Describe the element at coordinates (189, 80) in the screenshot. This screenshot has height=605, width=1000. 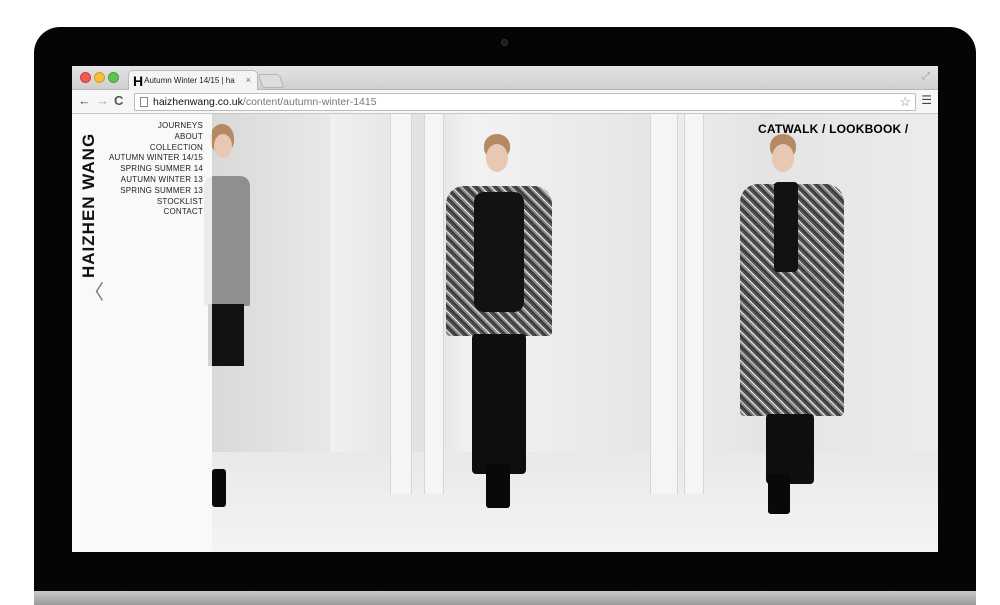
I see `tab-title: Autumn Winter 14/15 | ha` at that location.